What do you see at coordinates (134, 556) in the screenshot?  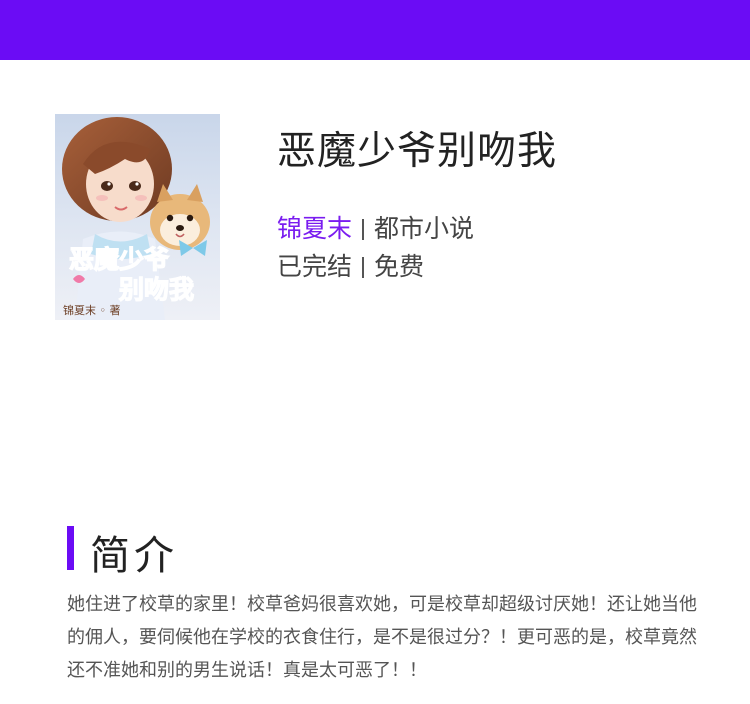 I see `intro-heading: 简介` at bounding box center [134, 556].